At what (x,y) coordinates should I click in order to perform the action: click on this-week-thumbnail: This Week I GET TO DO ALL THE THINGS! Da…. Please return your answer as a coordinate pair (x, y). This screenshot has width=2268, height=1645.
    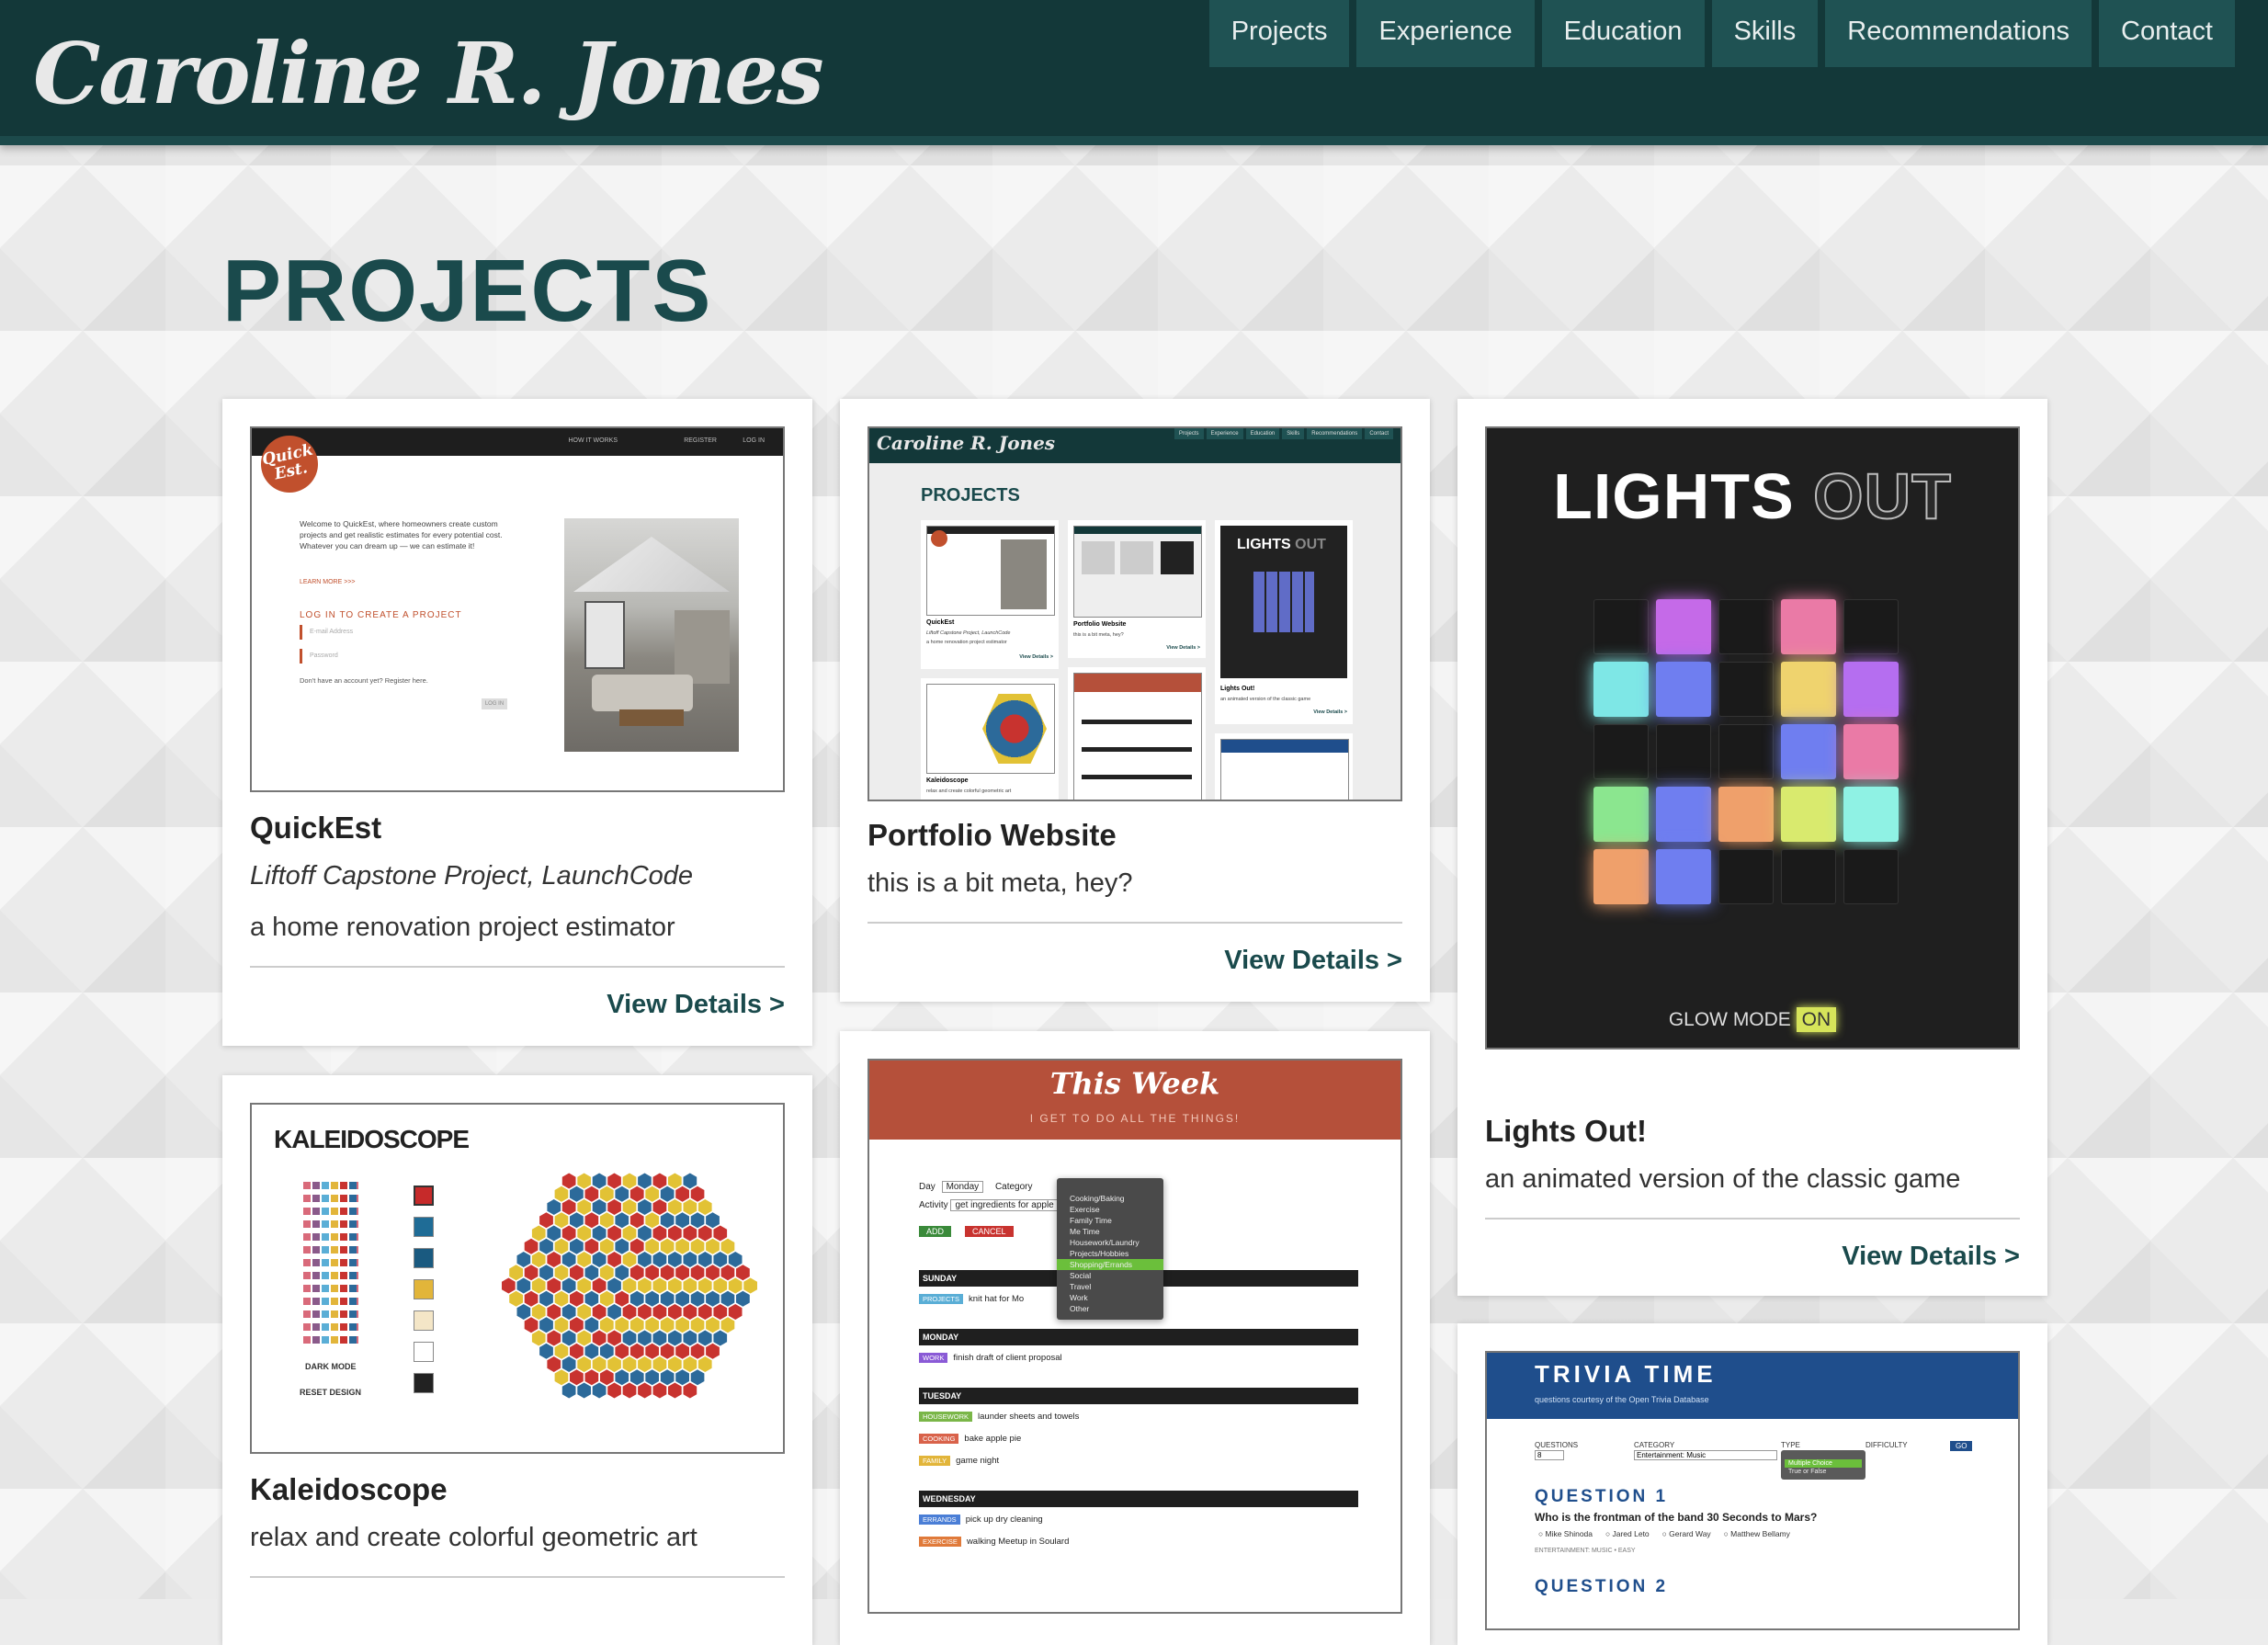
    Looking at the image, I should click on (1135, 1336).